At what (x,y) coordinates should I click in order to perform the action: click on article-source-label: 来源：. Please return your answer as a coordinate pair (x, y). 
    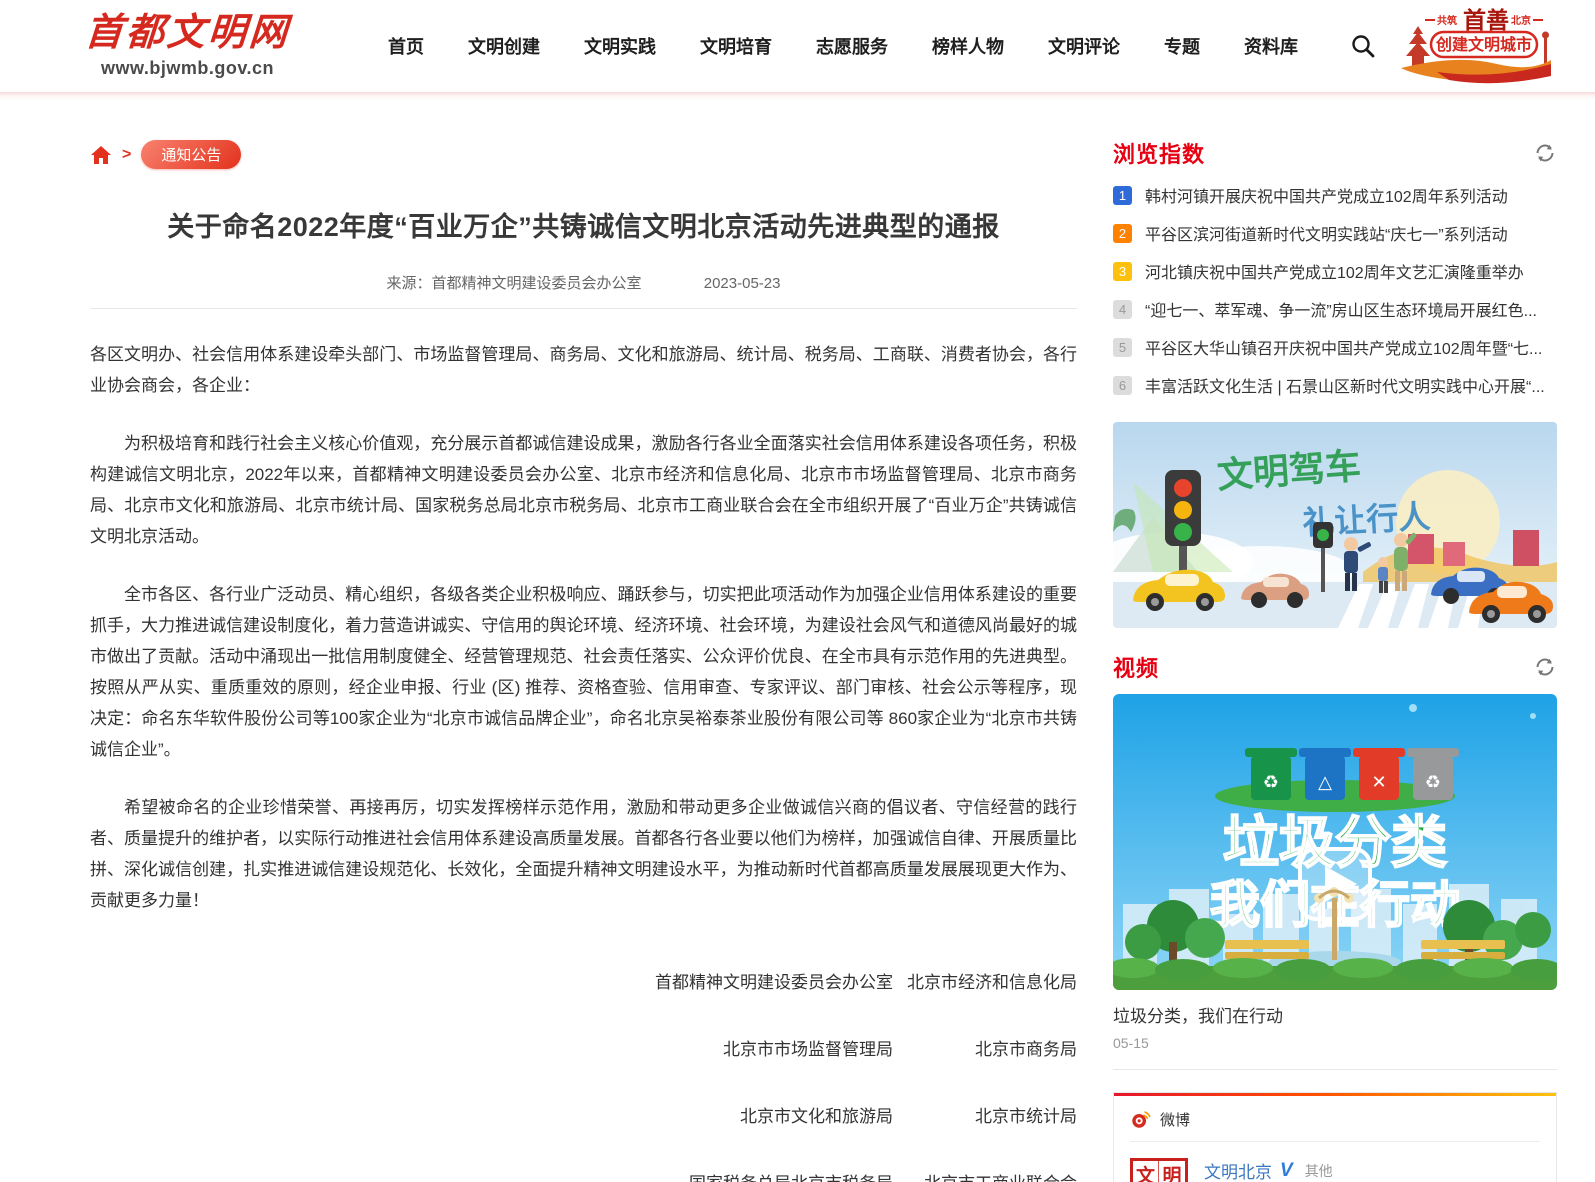
    Looking at the image, I should click on (409, 283).